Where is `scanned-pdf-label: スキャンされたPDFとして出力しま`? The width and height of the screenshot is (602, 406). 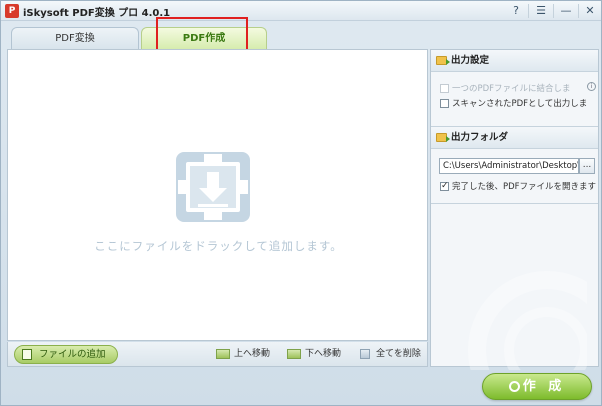
scanned-pdf-label: スキャンされたPDFとして出力しま is located at coordinates (520, 104).